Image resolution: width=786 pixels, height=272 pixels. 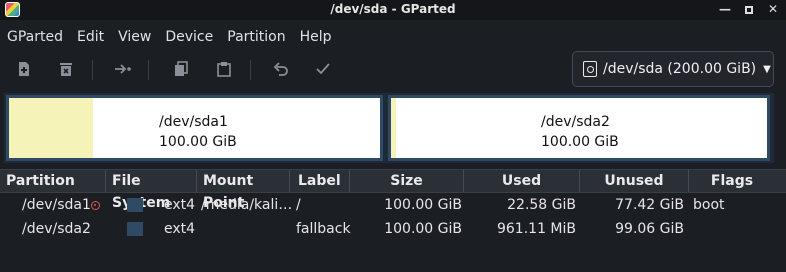 I want to click on menu-device: Device, so click(x=189, y=37).